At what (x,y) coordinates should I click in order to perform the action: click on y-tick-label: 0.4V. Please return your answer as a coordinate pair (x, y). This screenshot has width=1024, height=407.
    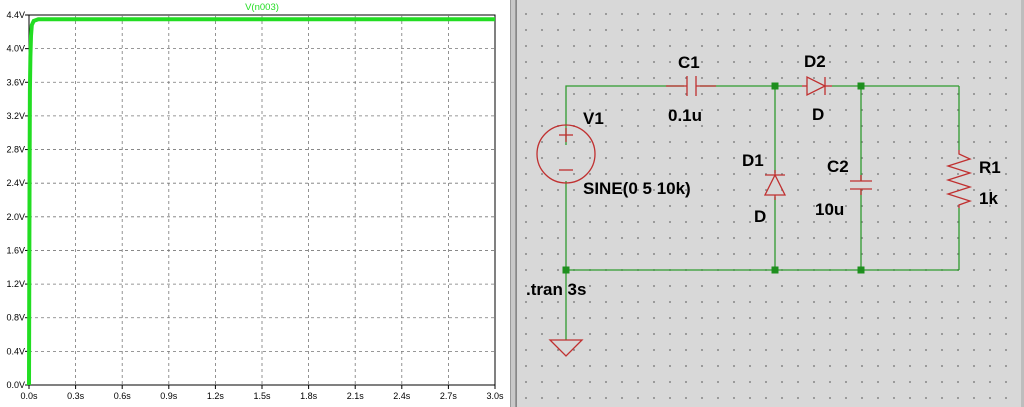
    Looking at the image, I should click on (15, 351).